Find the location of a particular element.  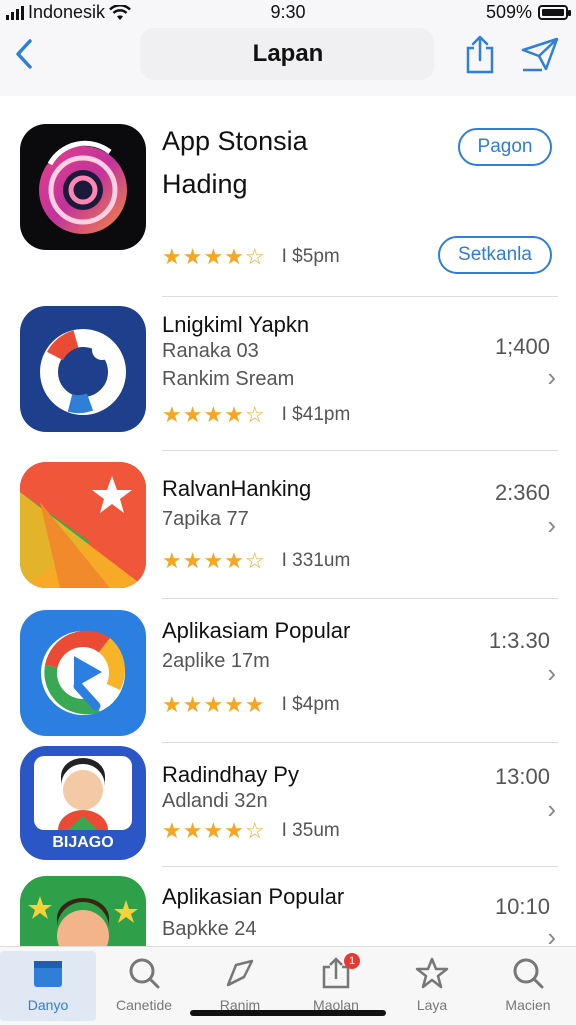

tab-label: Macien is located at coordinates (528, 1005).